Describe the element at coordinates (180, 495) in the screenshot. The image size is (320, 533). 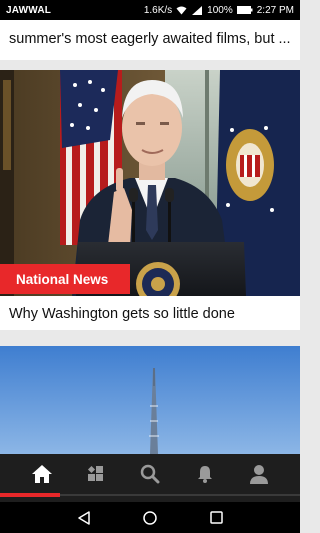
I see `nav-track` at that location.